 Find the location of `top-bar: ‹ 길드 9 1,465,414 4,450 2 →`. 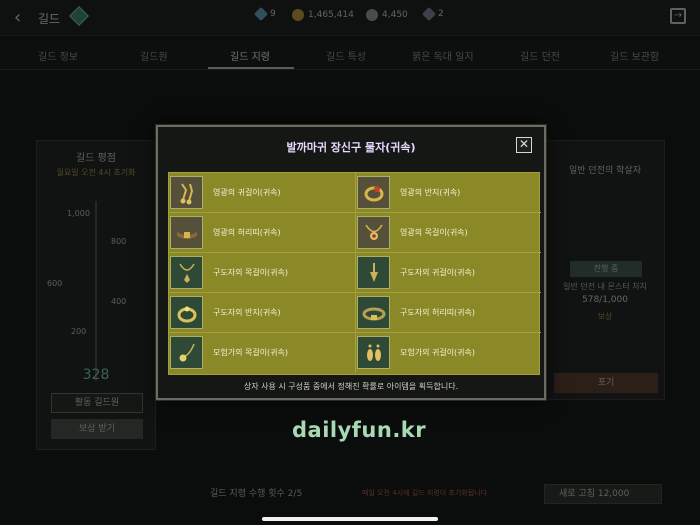

top-bar: ‹ 길드 9 1,465,414 4,450 2 → is located at coordinates (350, 18).